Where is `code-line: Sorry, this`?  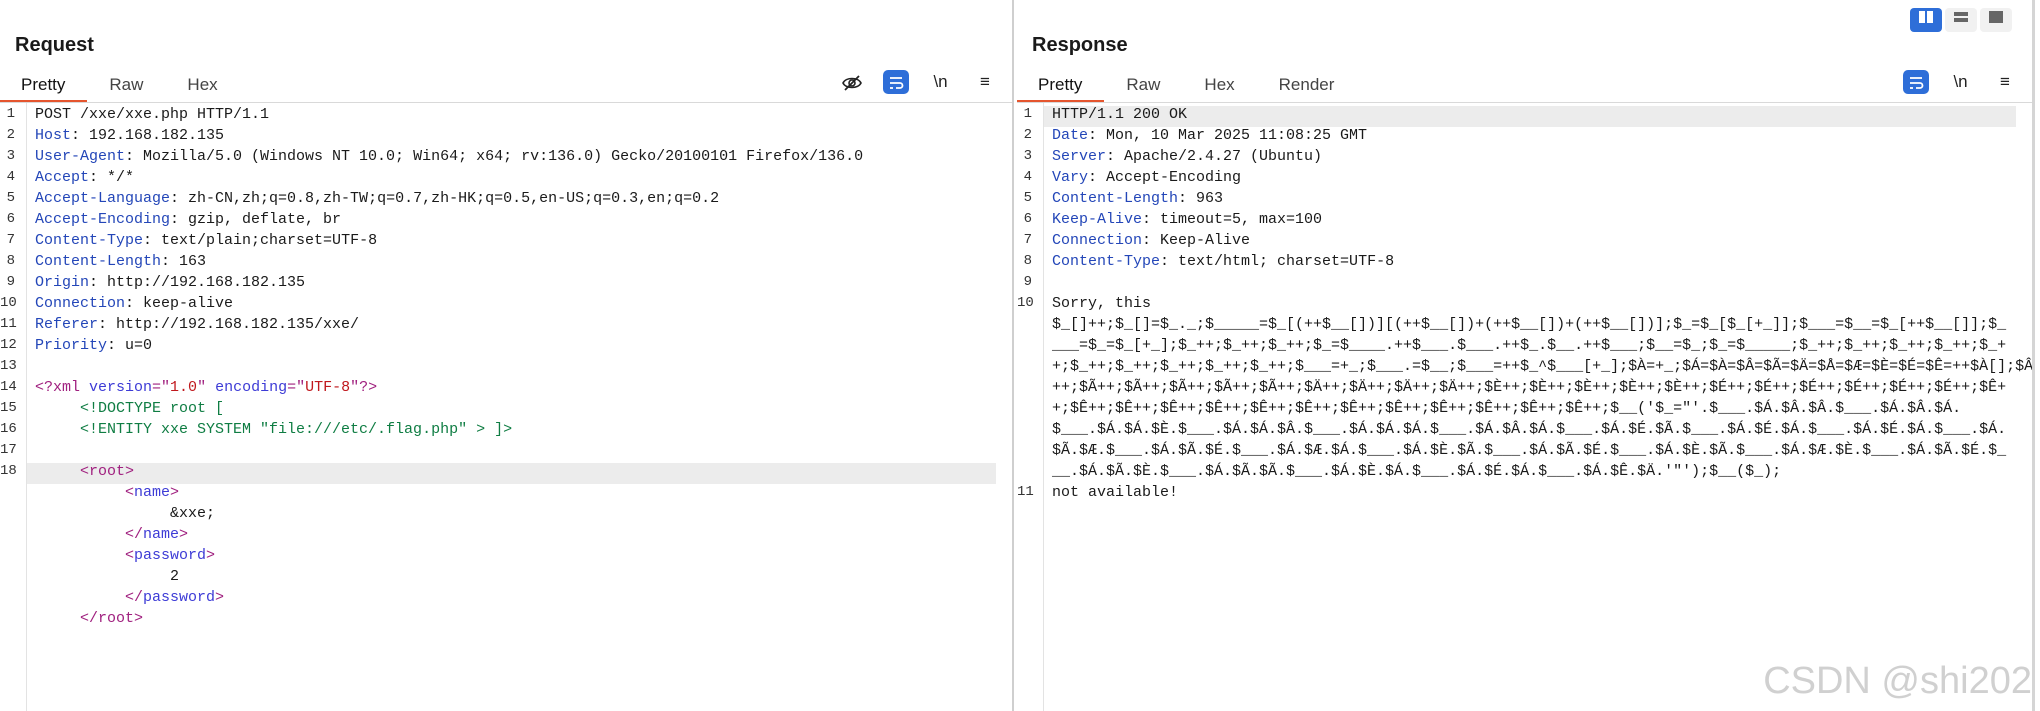 code-line: Sorry, this is located at coordinates (1538, 303).